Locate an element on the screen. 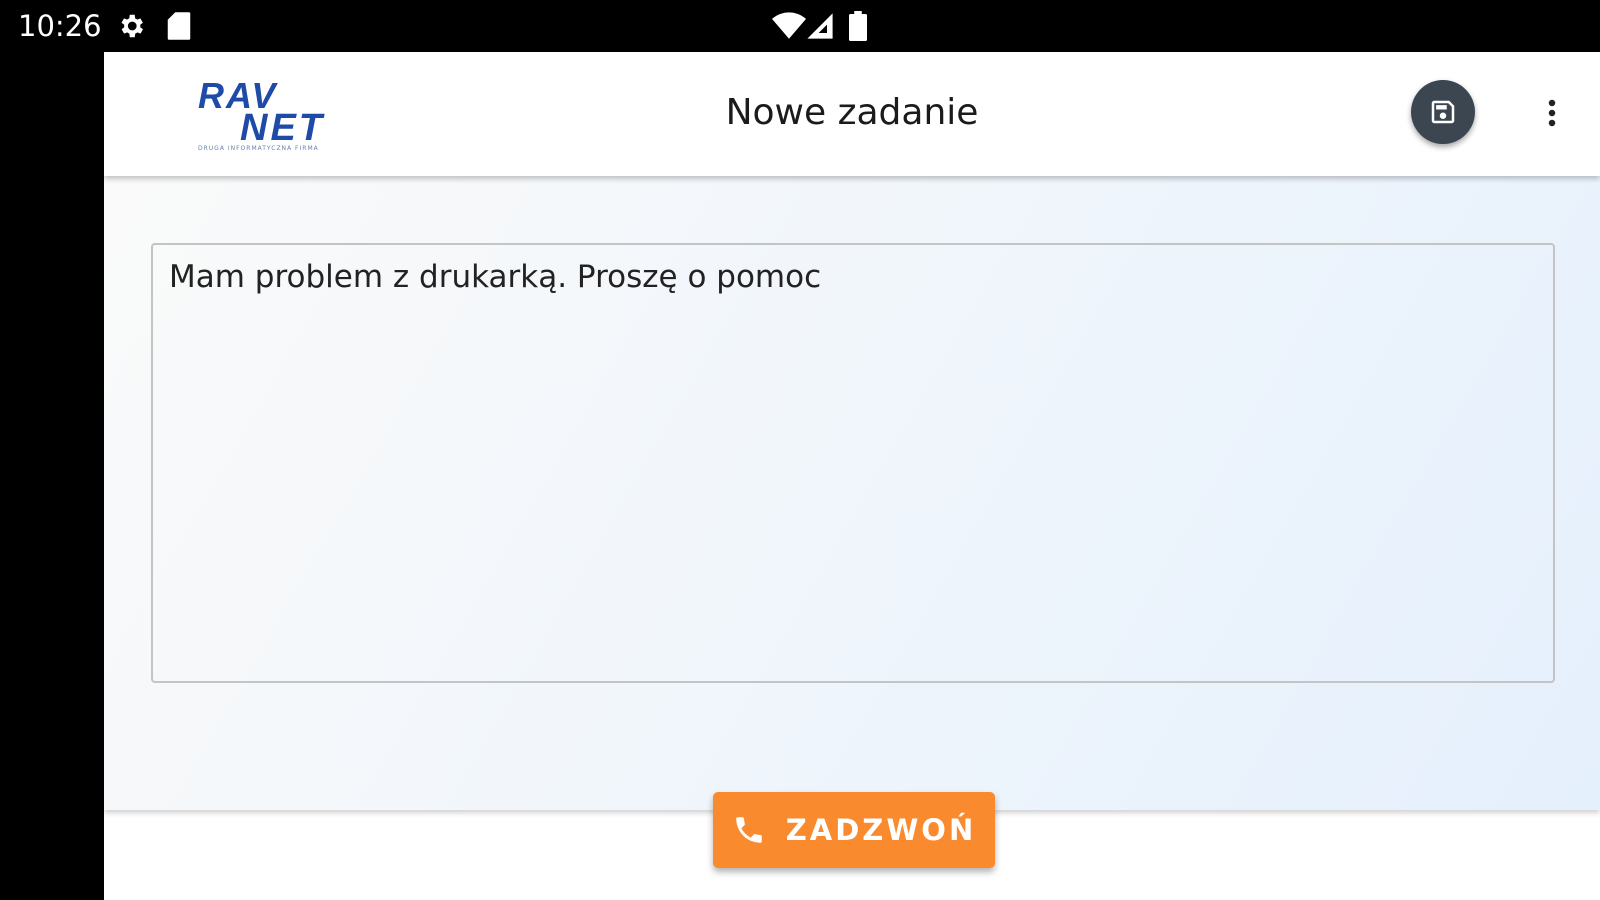 The width and height of the screenshot is (1600, 900). status-time: 10:26 is located at coordinates (60, 26).